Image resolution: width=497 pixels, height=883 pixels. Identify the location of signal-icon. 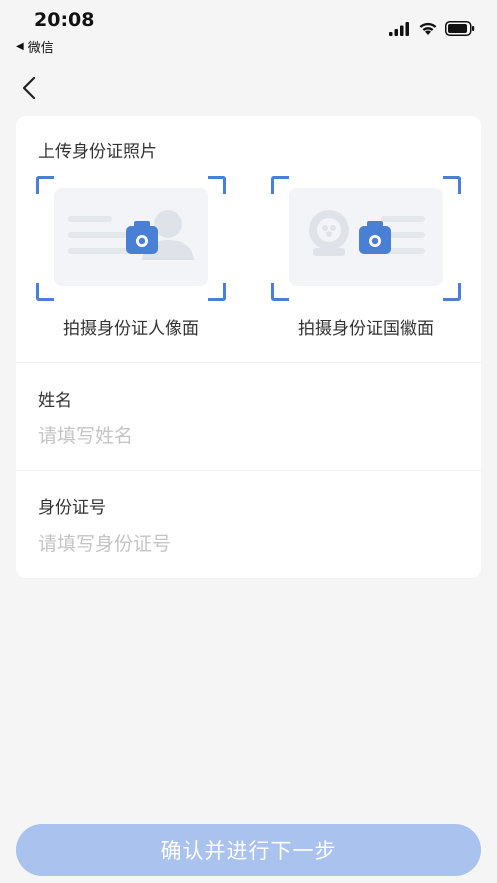
(399, 28).